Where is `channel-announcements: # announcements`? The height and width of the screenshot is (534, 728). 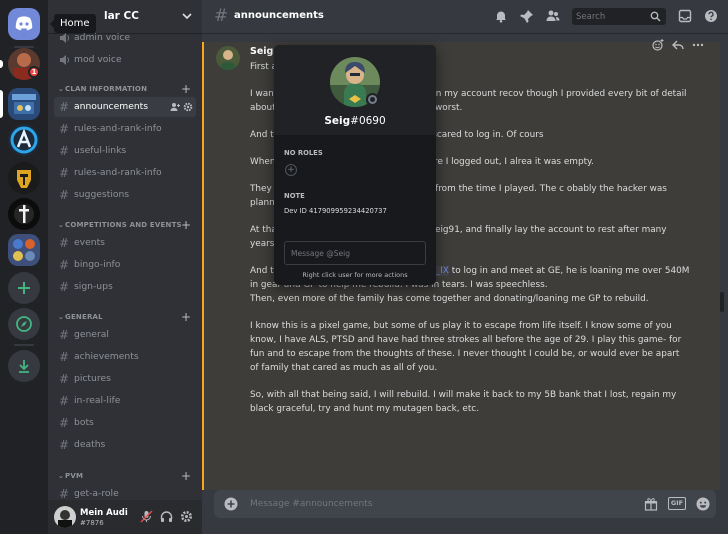 channel-announcements: # announcements is located at coordinates (125, 107).